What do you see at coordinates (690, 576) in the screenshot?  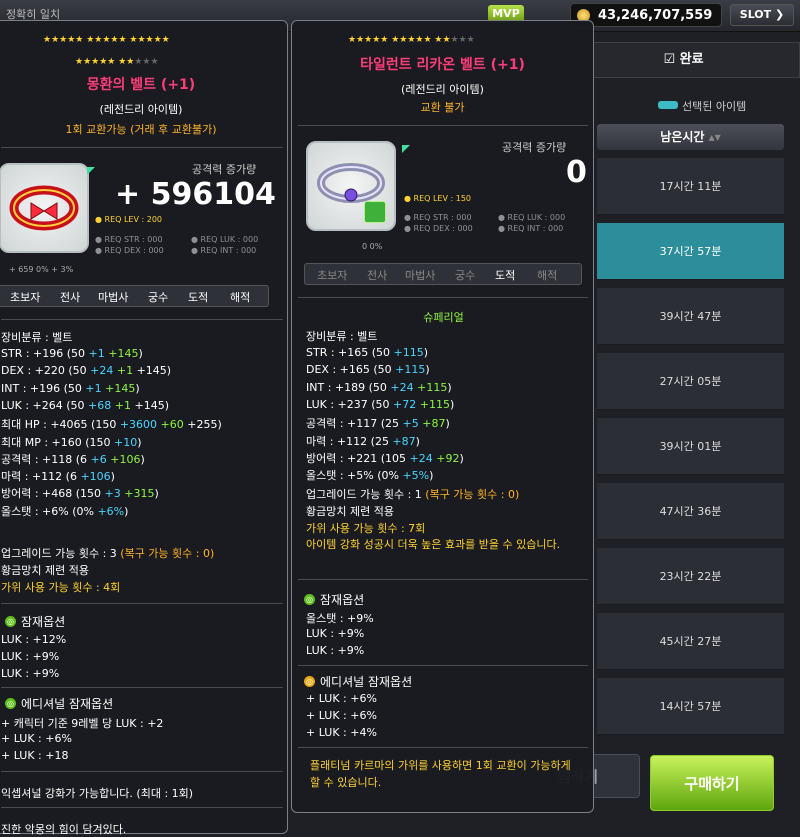 I see `market-row: 23시간 22분` at bounding box center [690, 576].